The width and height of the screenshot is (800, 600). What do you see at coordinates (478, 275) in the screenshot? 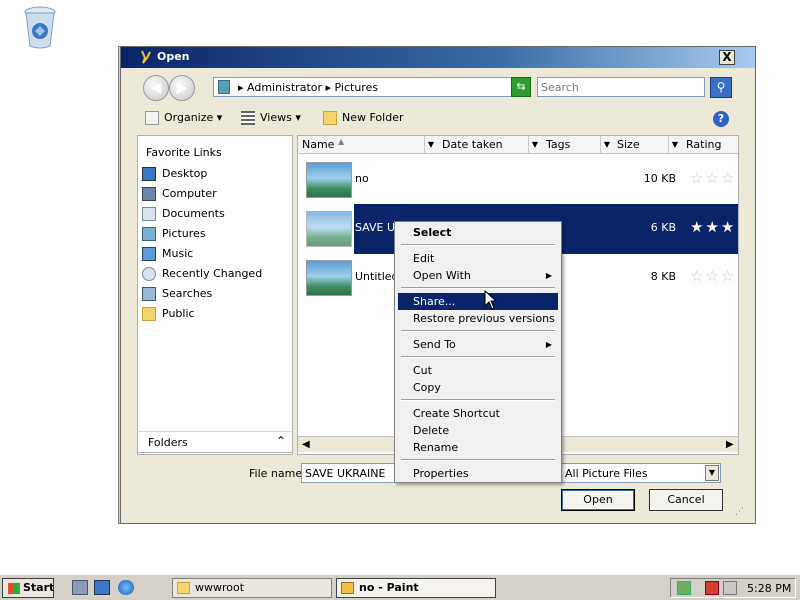
I see `menu-item-open-with: Open With ▶` at bounding box center [478, 275].